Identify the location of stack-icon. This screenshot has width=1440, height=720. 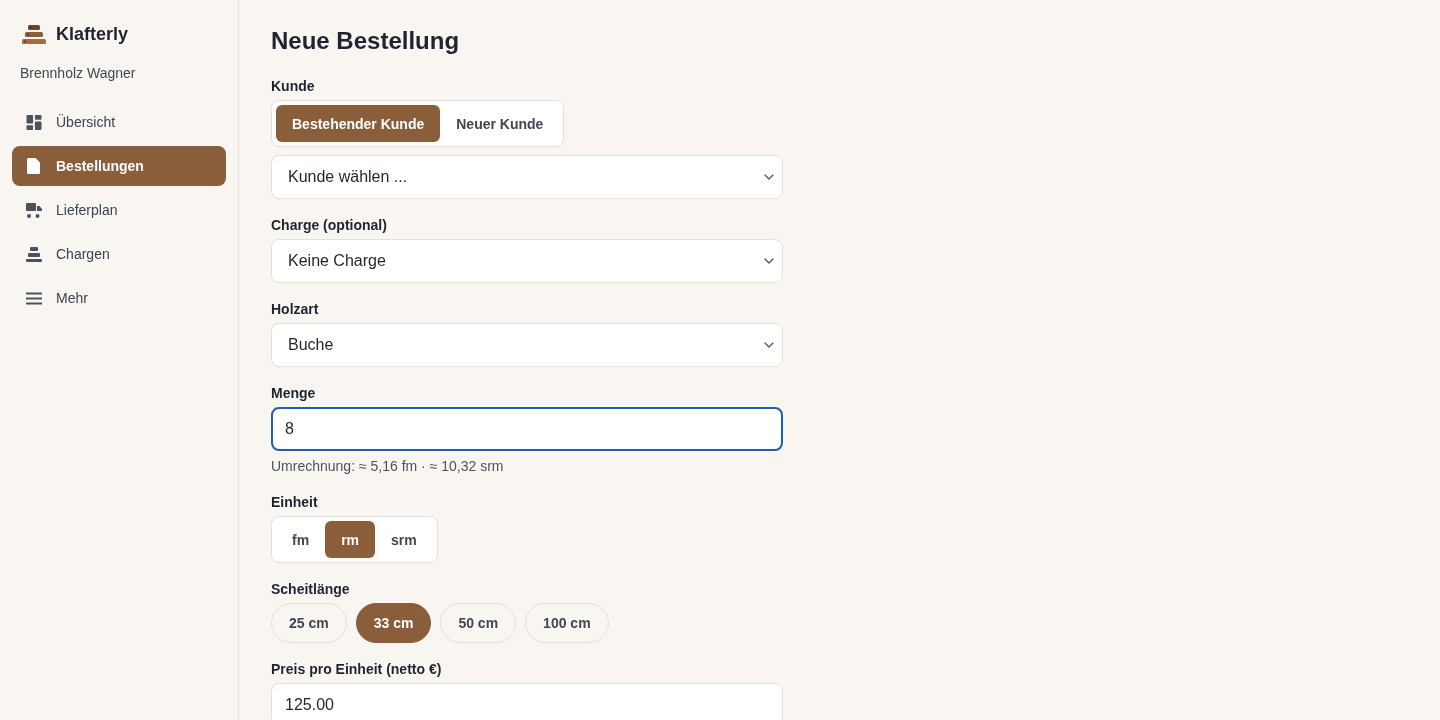
(34, 254).